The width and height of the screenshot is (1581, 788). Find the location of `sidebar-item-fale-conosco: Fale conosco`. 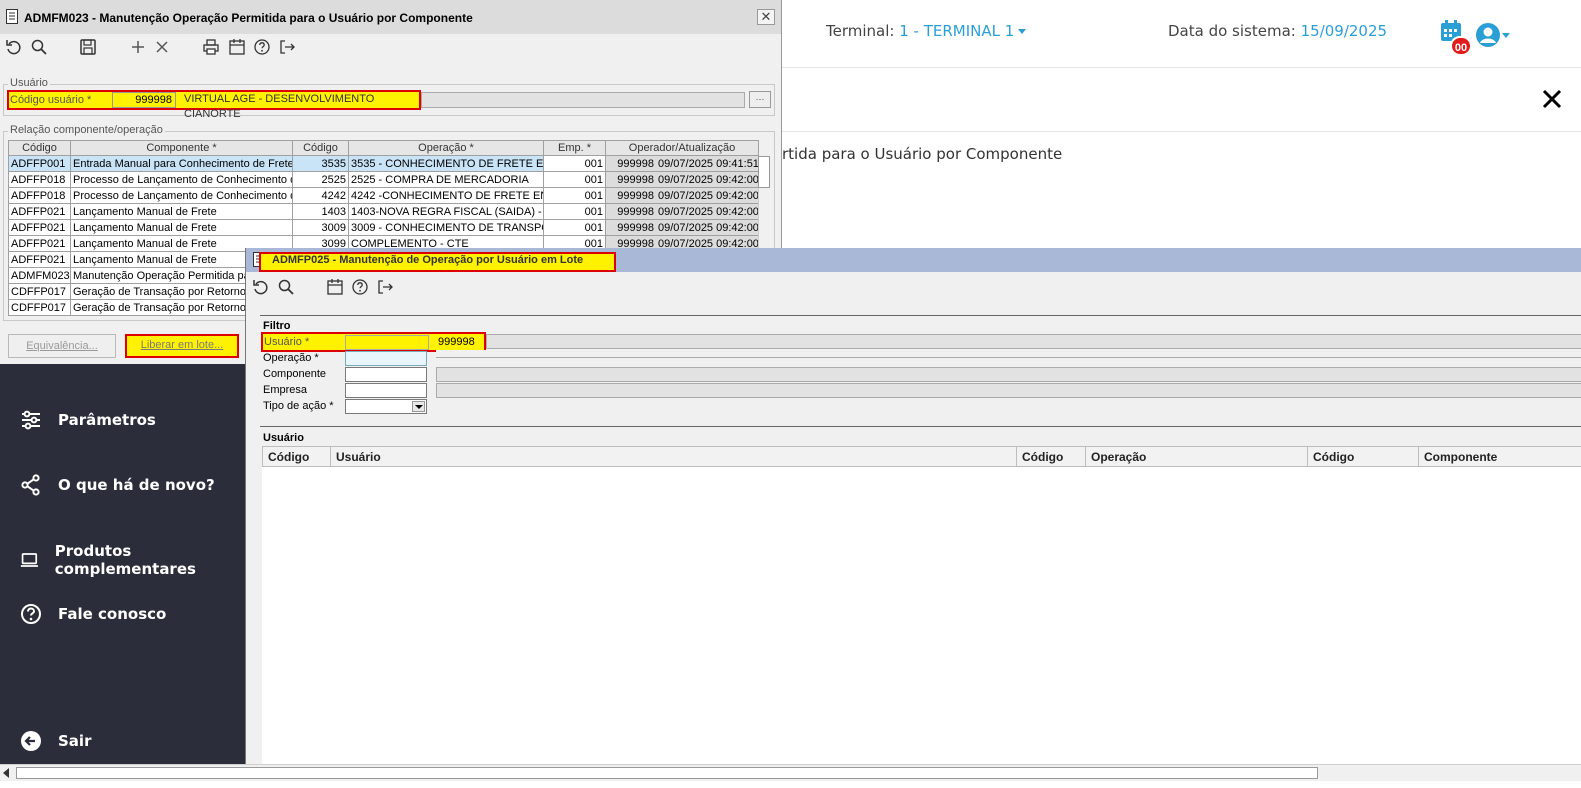

sidebar-item-fale-conosco: Fale conosco is located at coordinates (93, 614).